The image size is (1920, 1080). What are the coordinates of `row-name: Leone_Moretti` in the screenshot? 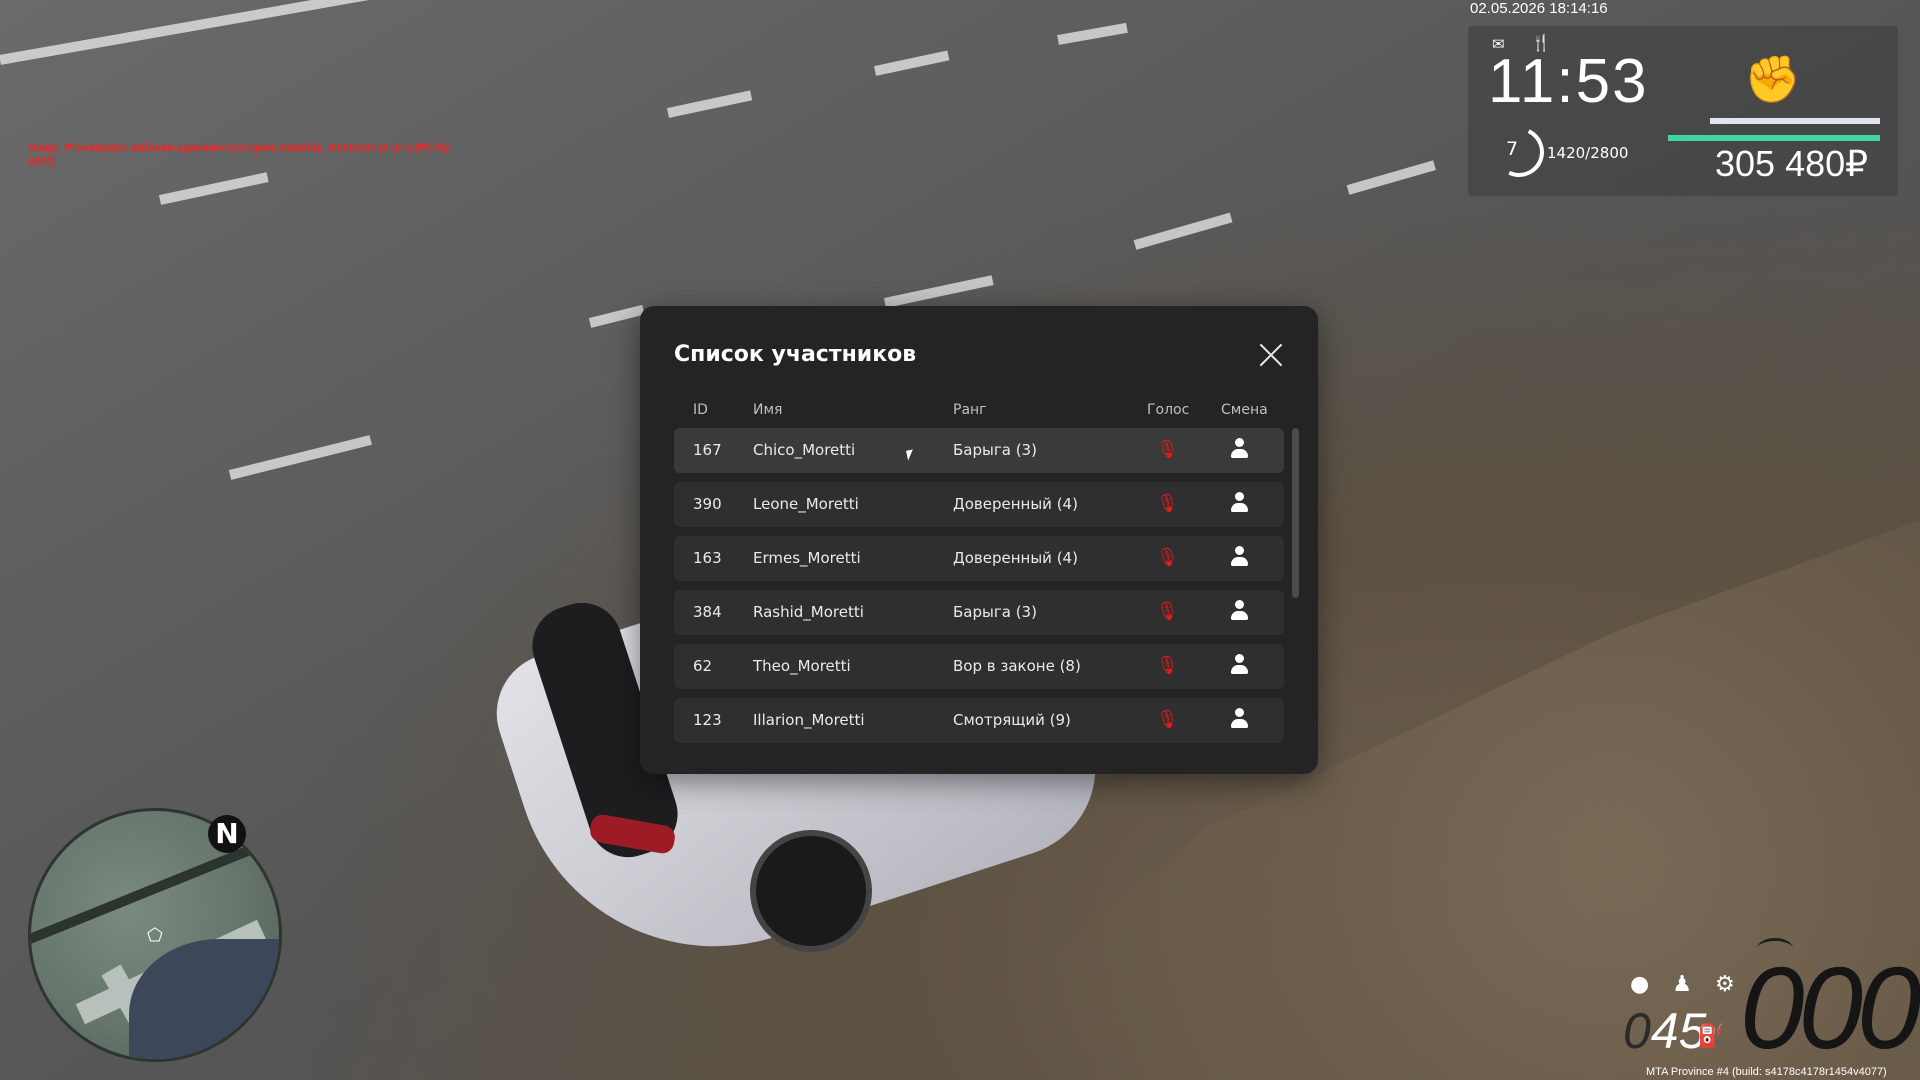 It's located at (806, 504).